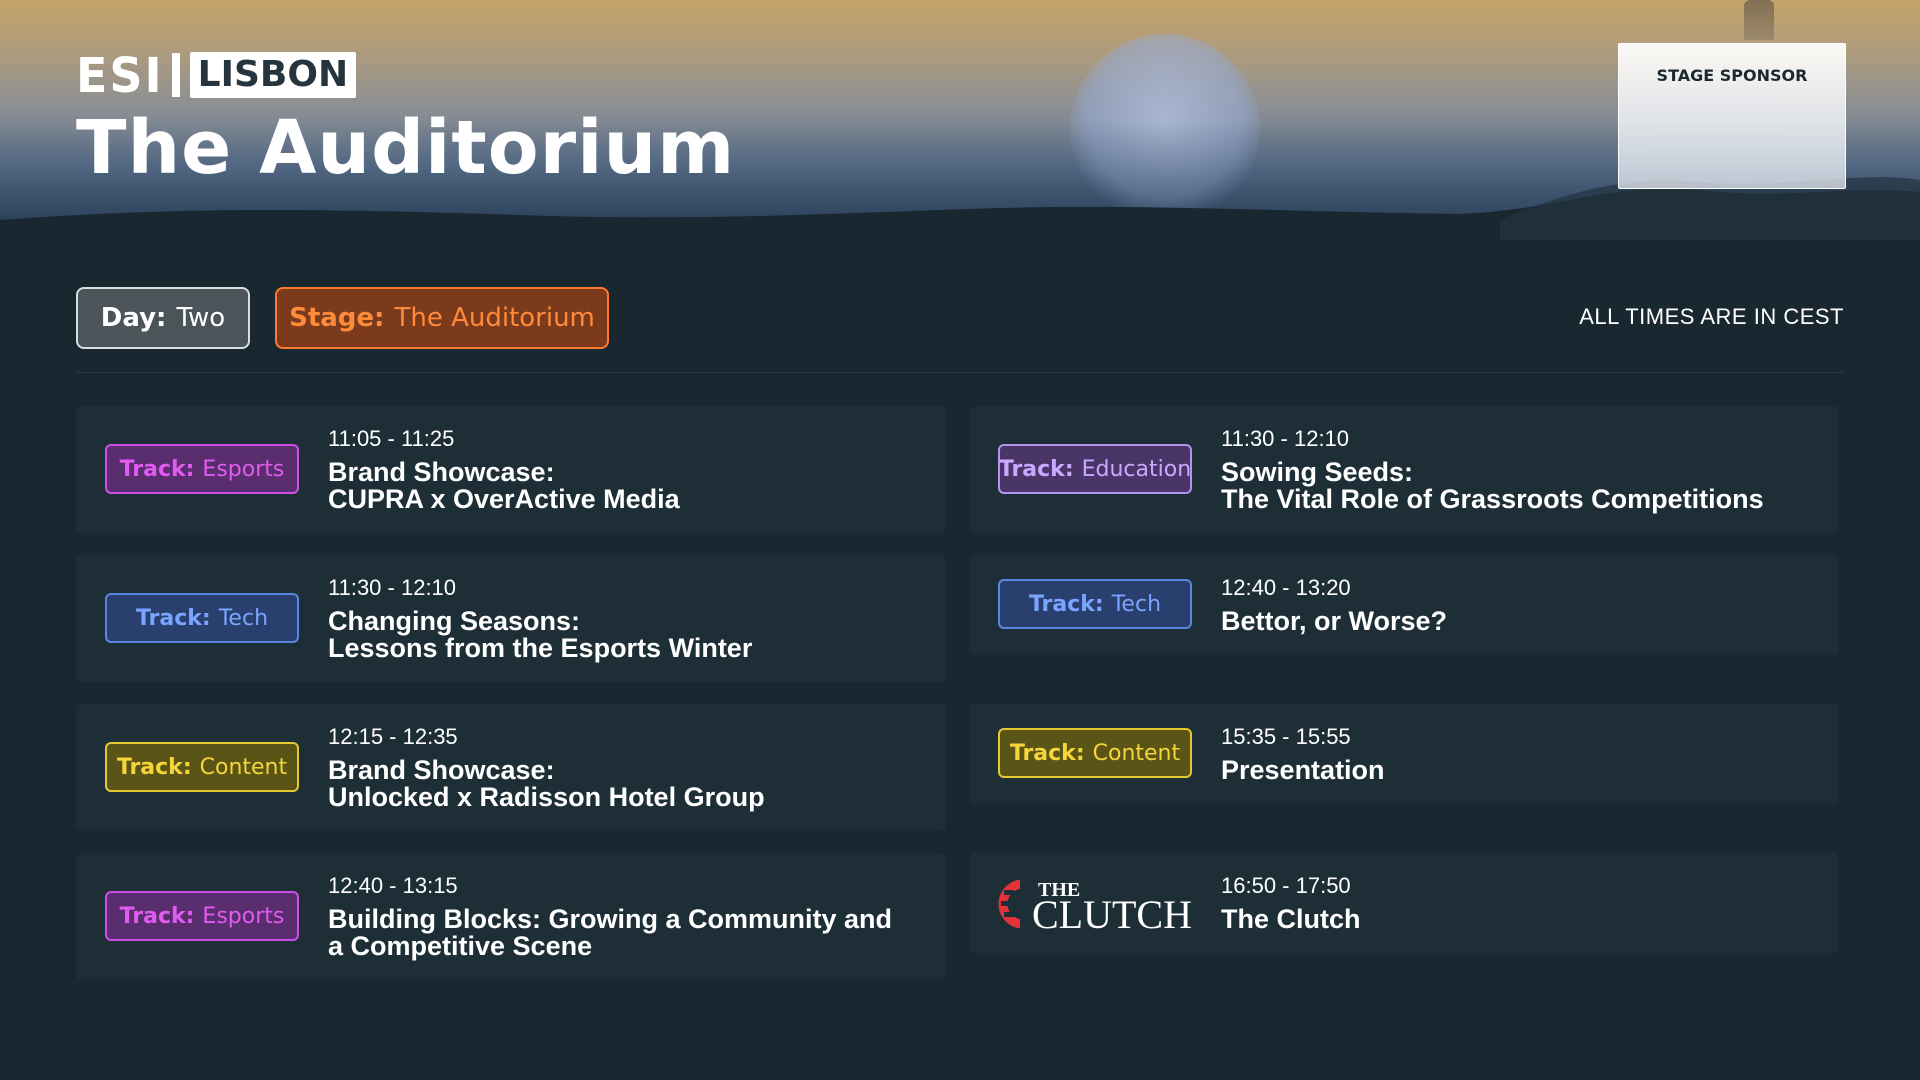  Describe the element at coordinates (1732, 116) in the screenshot. I see `stage-sponsor-box: STAGE SPONSOR` at that location.